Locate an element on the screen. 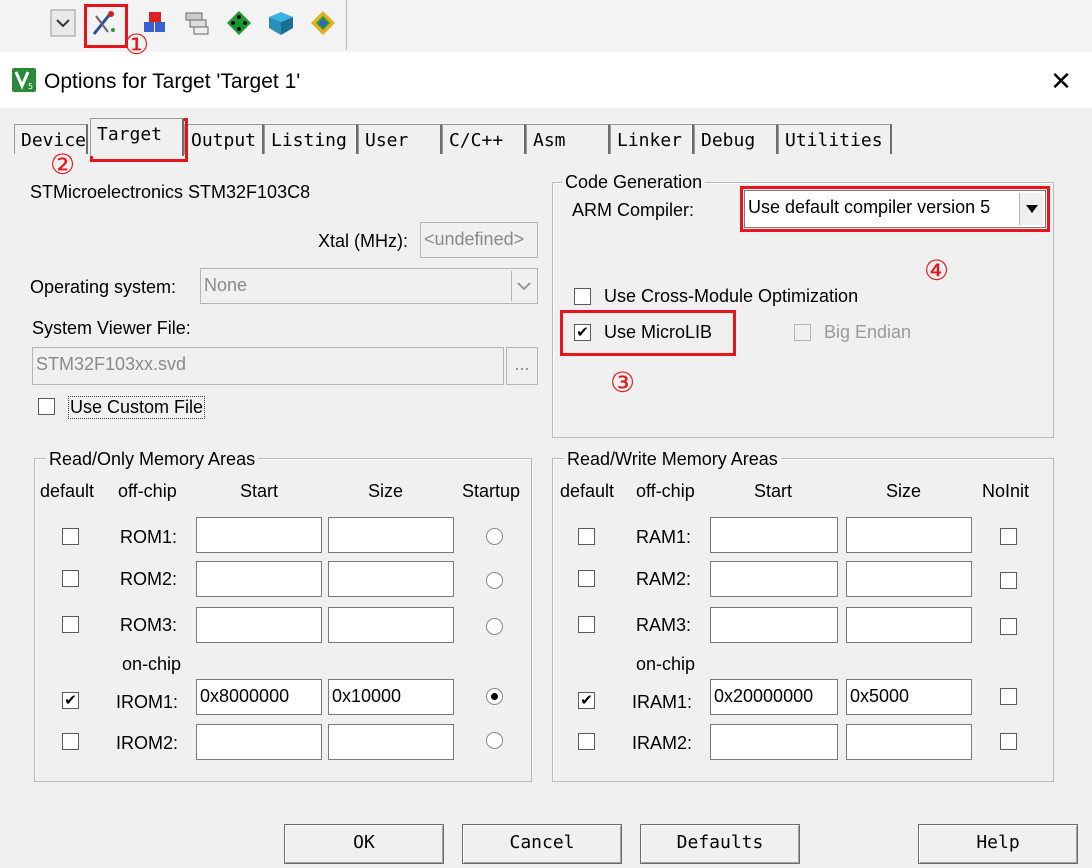 This screenshot has height=868, width=1092. irom1-size-input: 0x10000 is located at coordinates (391, 697).